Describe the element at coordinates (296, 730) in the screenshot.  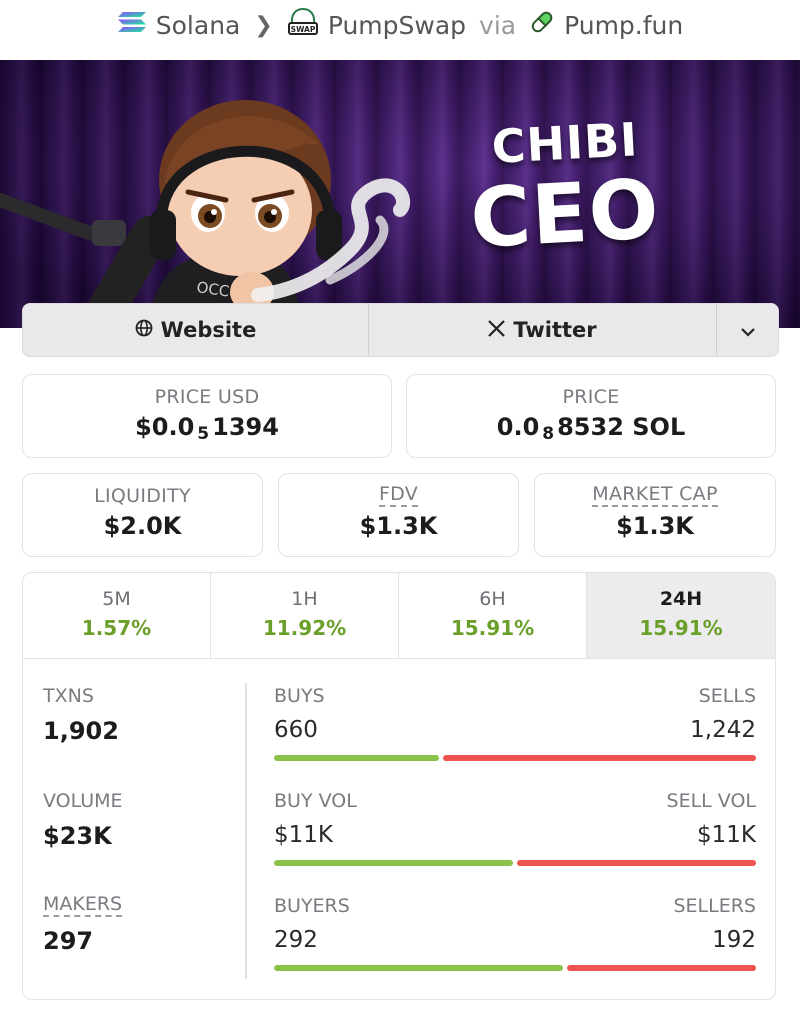
I see `buys-value: 660` at that location.